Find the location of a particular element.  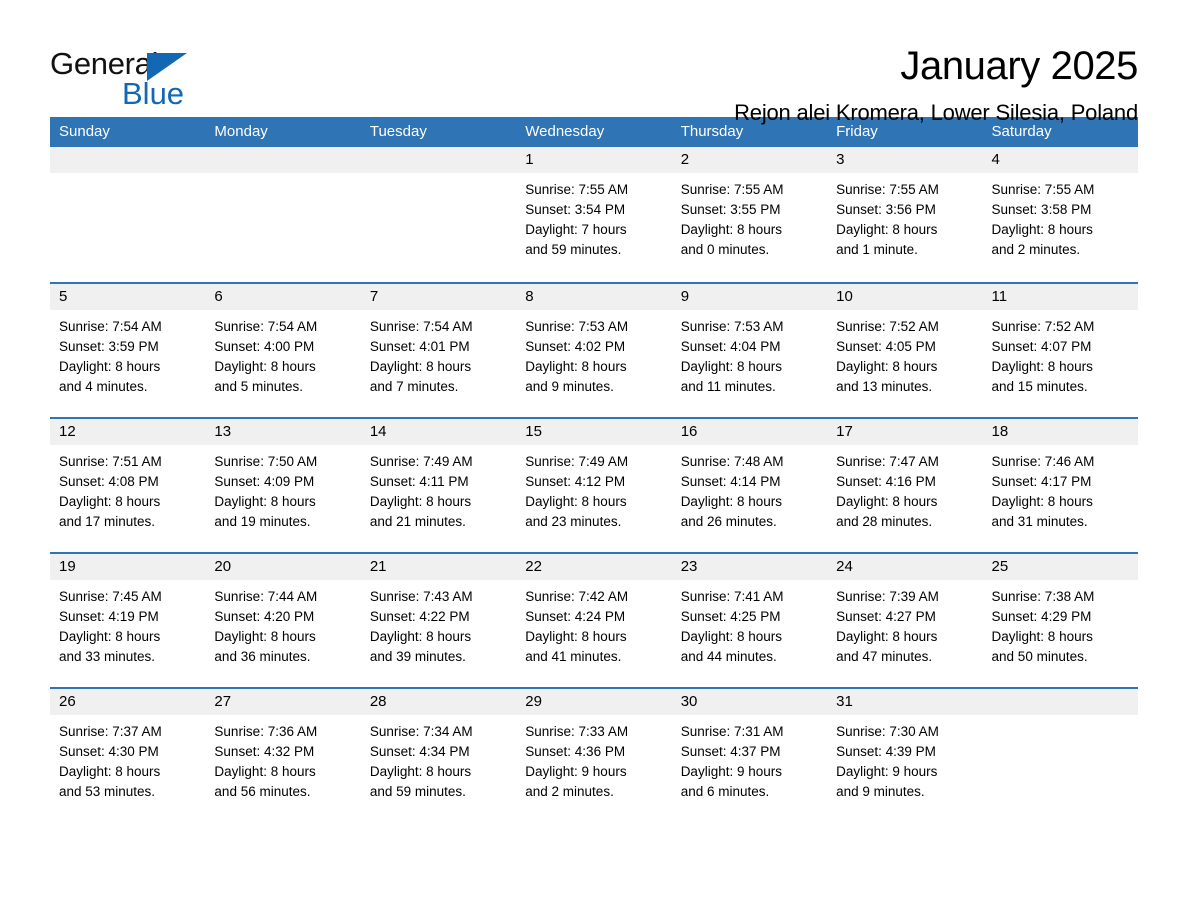

sunset-text: Sunset: 4:09 PM is located at coordinates (264, 481).